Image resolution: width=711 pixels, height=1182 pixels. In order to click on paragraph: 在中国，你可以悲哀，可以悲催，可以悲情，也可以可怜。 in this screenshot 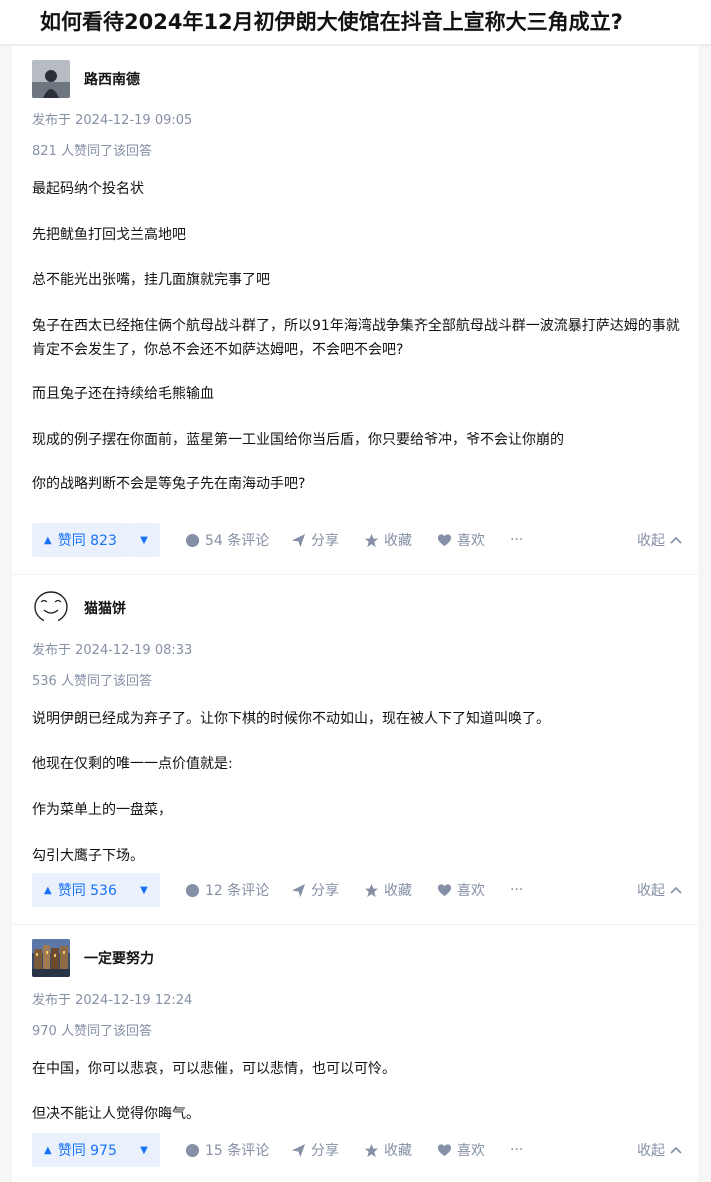, I will do `click(214, 1069)`.